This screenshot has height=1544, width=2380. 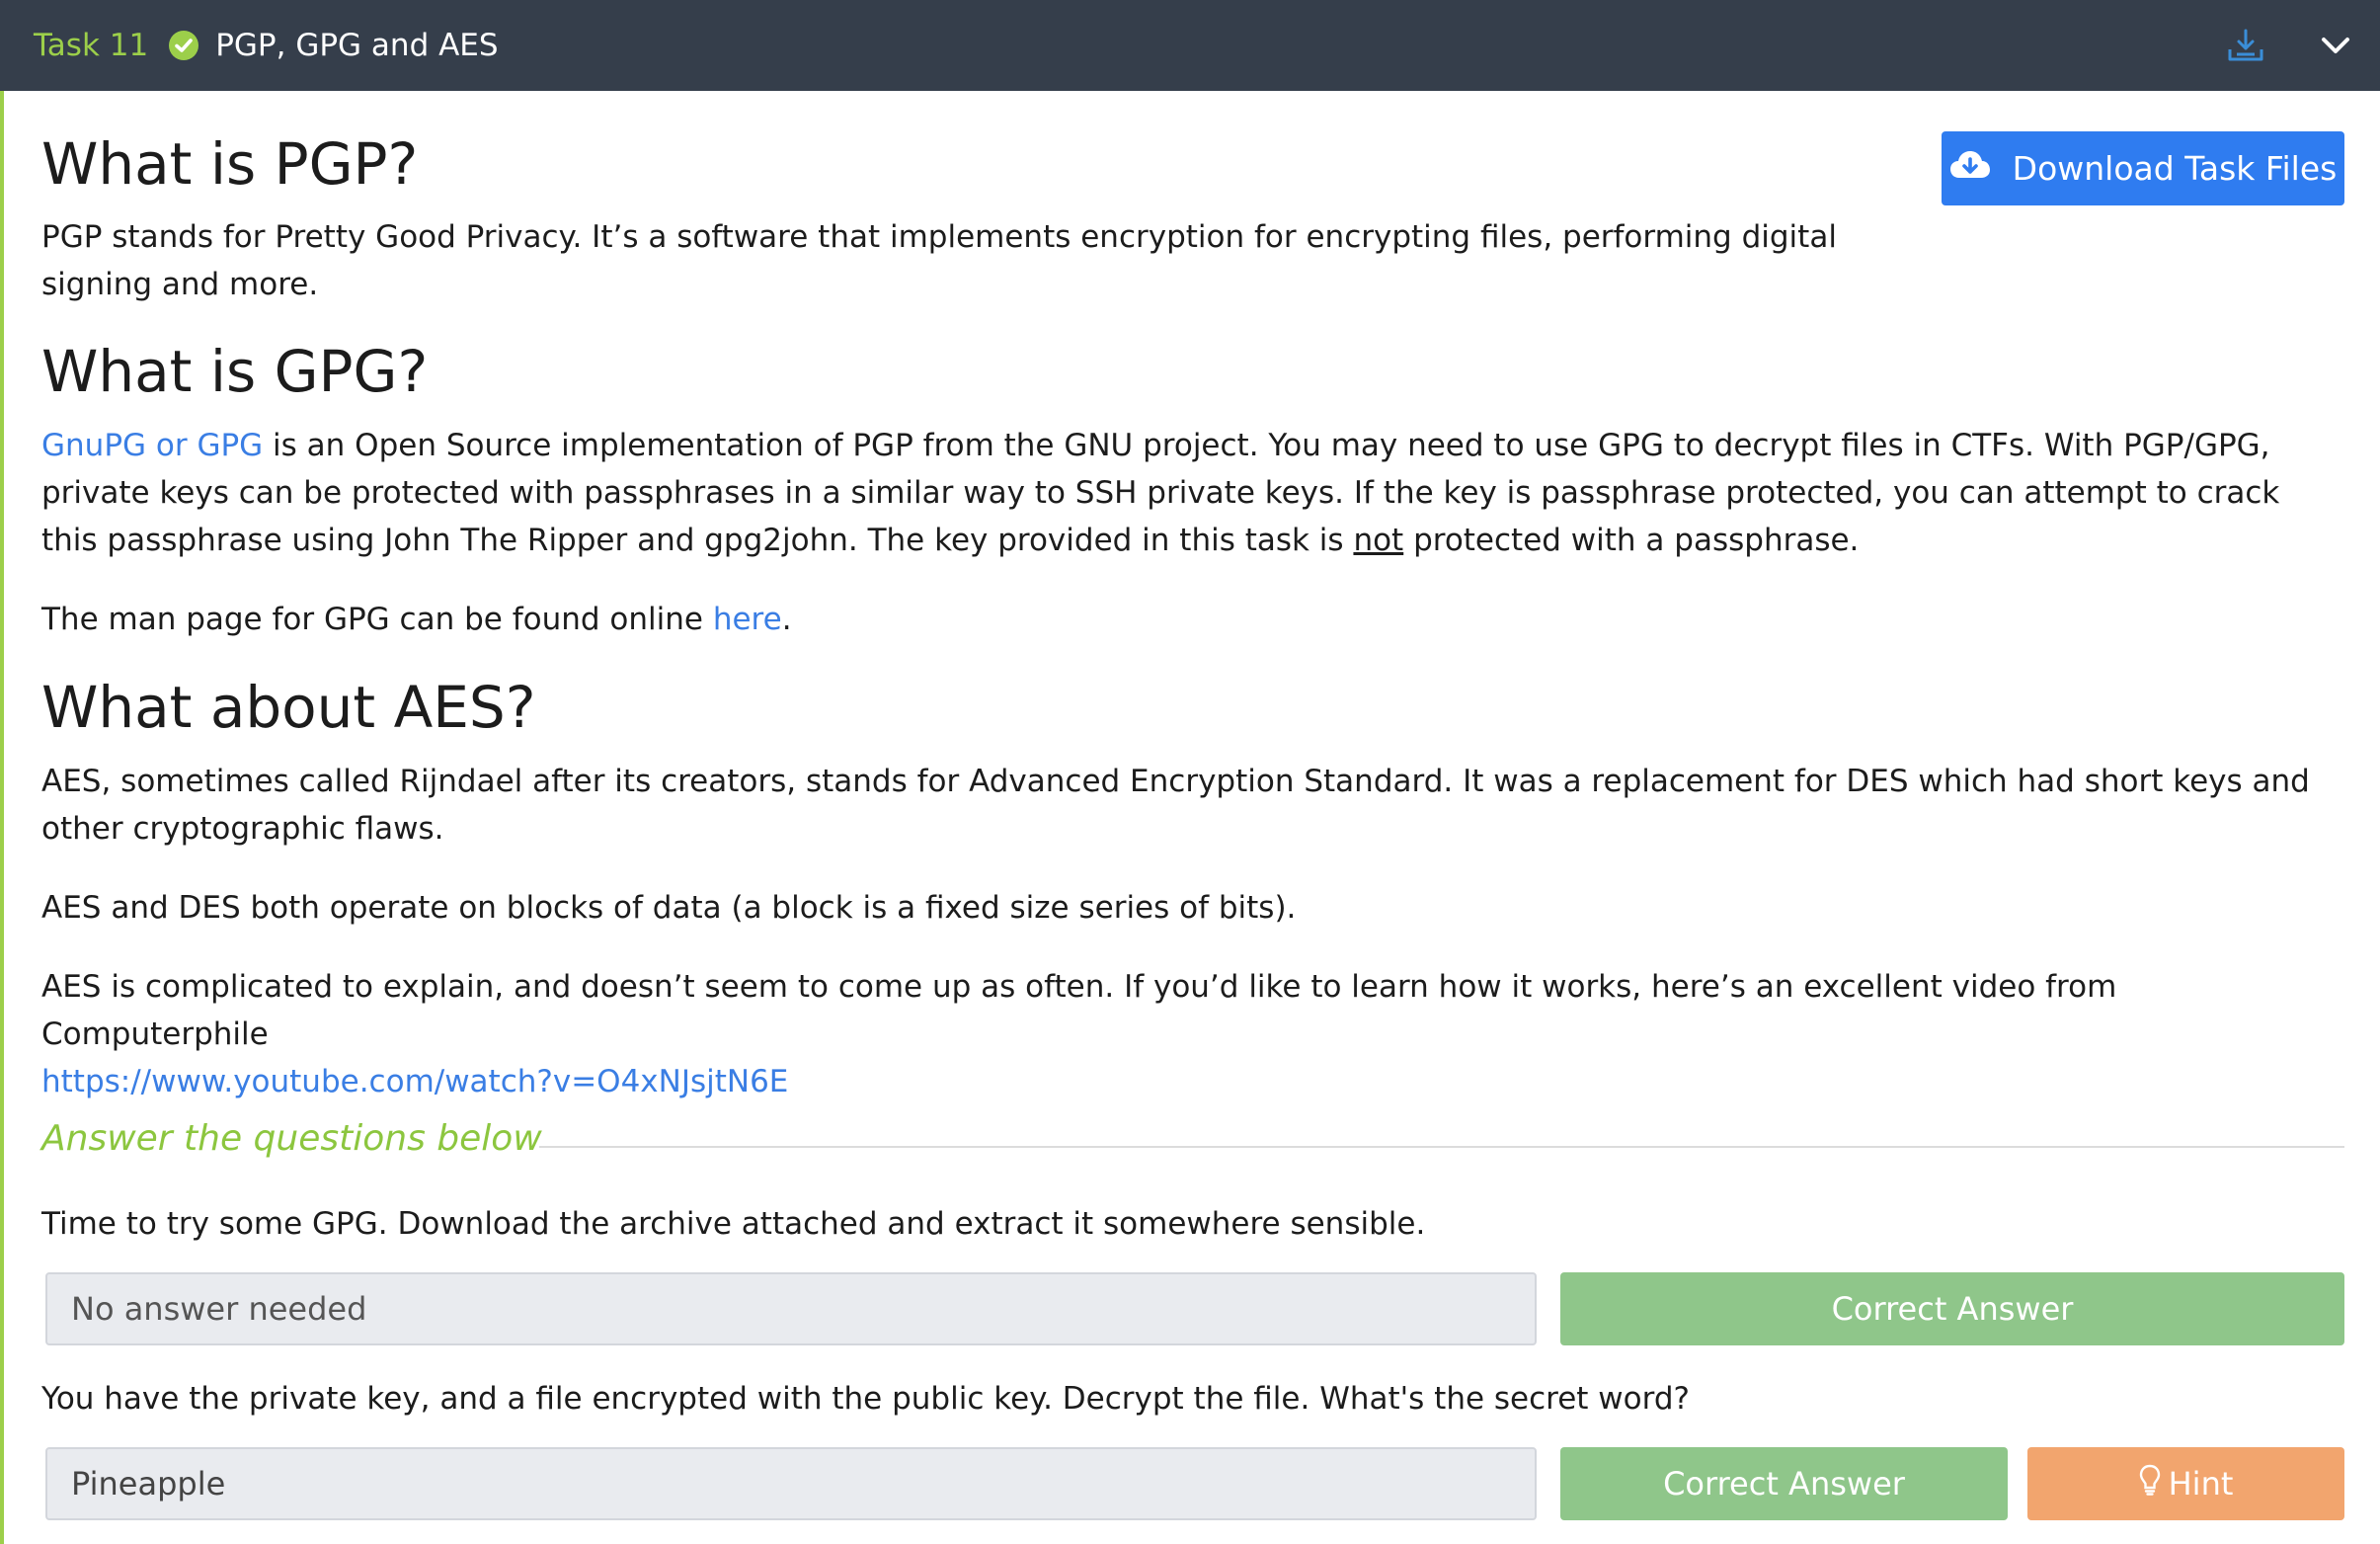 I want to click on heading-gpg: What is GPG?, so click(x=235, y=371).